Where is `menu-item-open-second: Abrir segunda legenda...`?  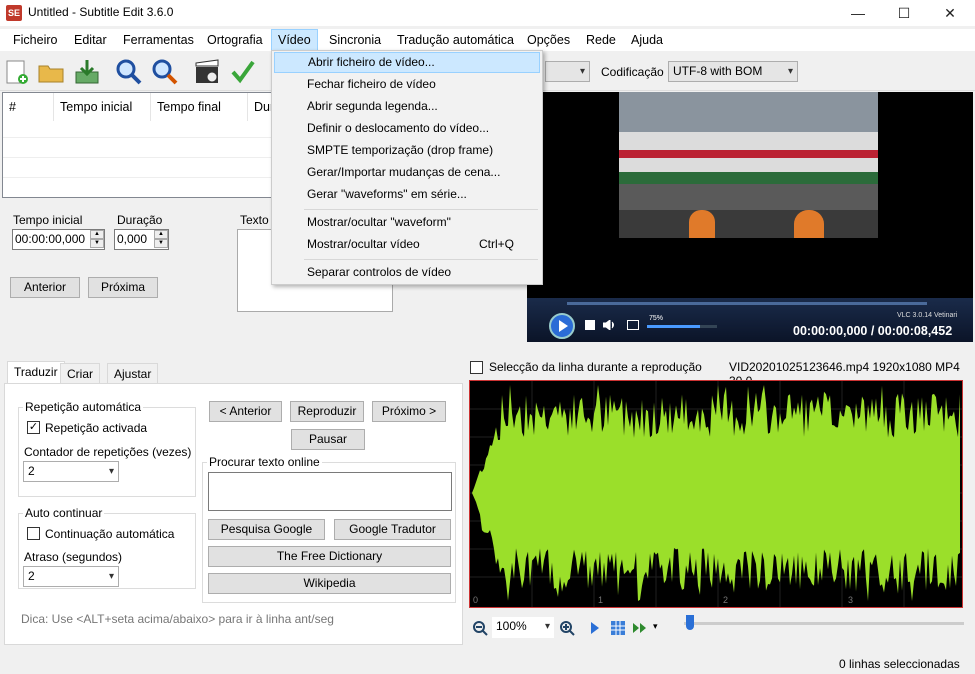
menu-item-open-second: Abrir segunda legenda... is located at coordinates (407, 106).